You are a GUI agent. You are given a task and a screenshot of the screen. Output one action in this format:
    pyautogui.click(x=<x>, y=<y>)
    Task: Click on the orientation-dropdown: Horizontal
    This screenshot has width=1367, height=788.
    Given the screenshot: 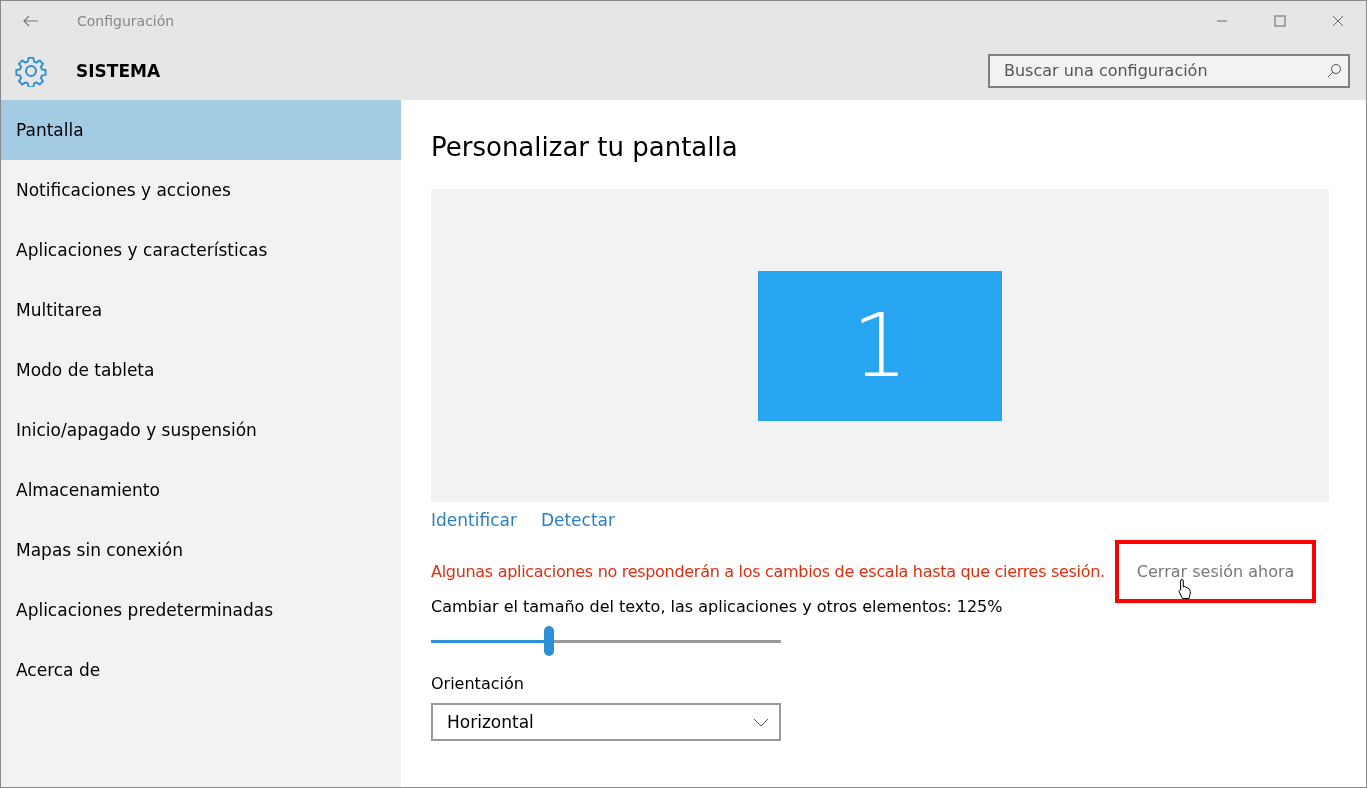 What is the action you would take?
    pyautogui.click(x=606, y=722)
    